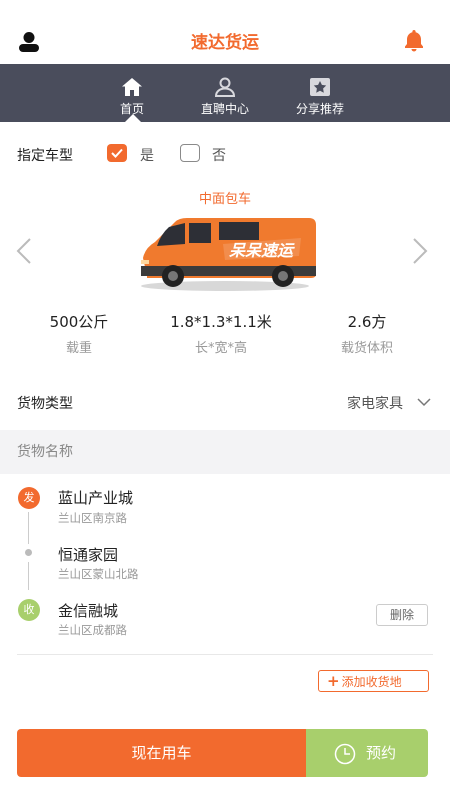 Image resolution: width=450 pixels, height=800 pixels. I want to click on vehicle-stats: 500公斤 载重 1.8*1.3*1.1米 长*宽*高 2.6方 载货体积, so click(225, 333).